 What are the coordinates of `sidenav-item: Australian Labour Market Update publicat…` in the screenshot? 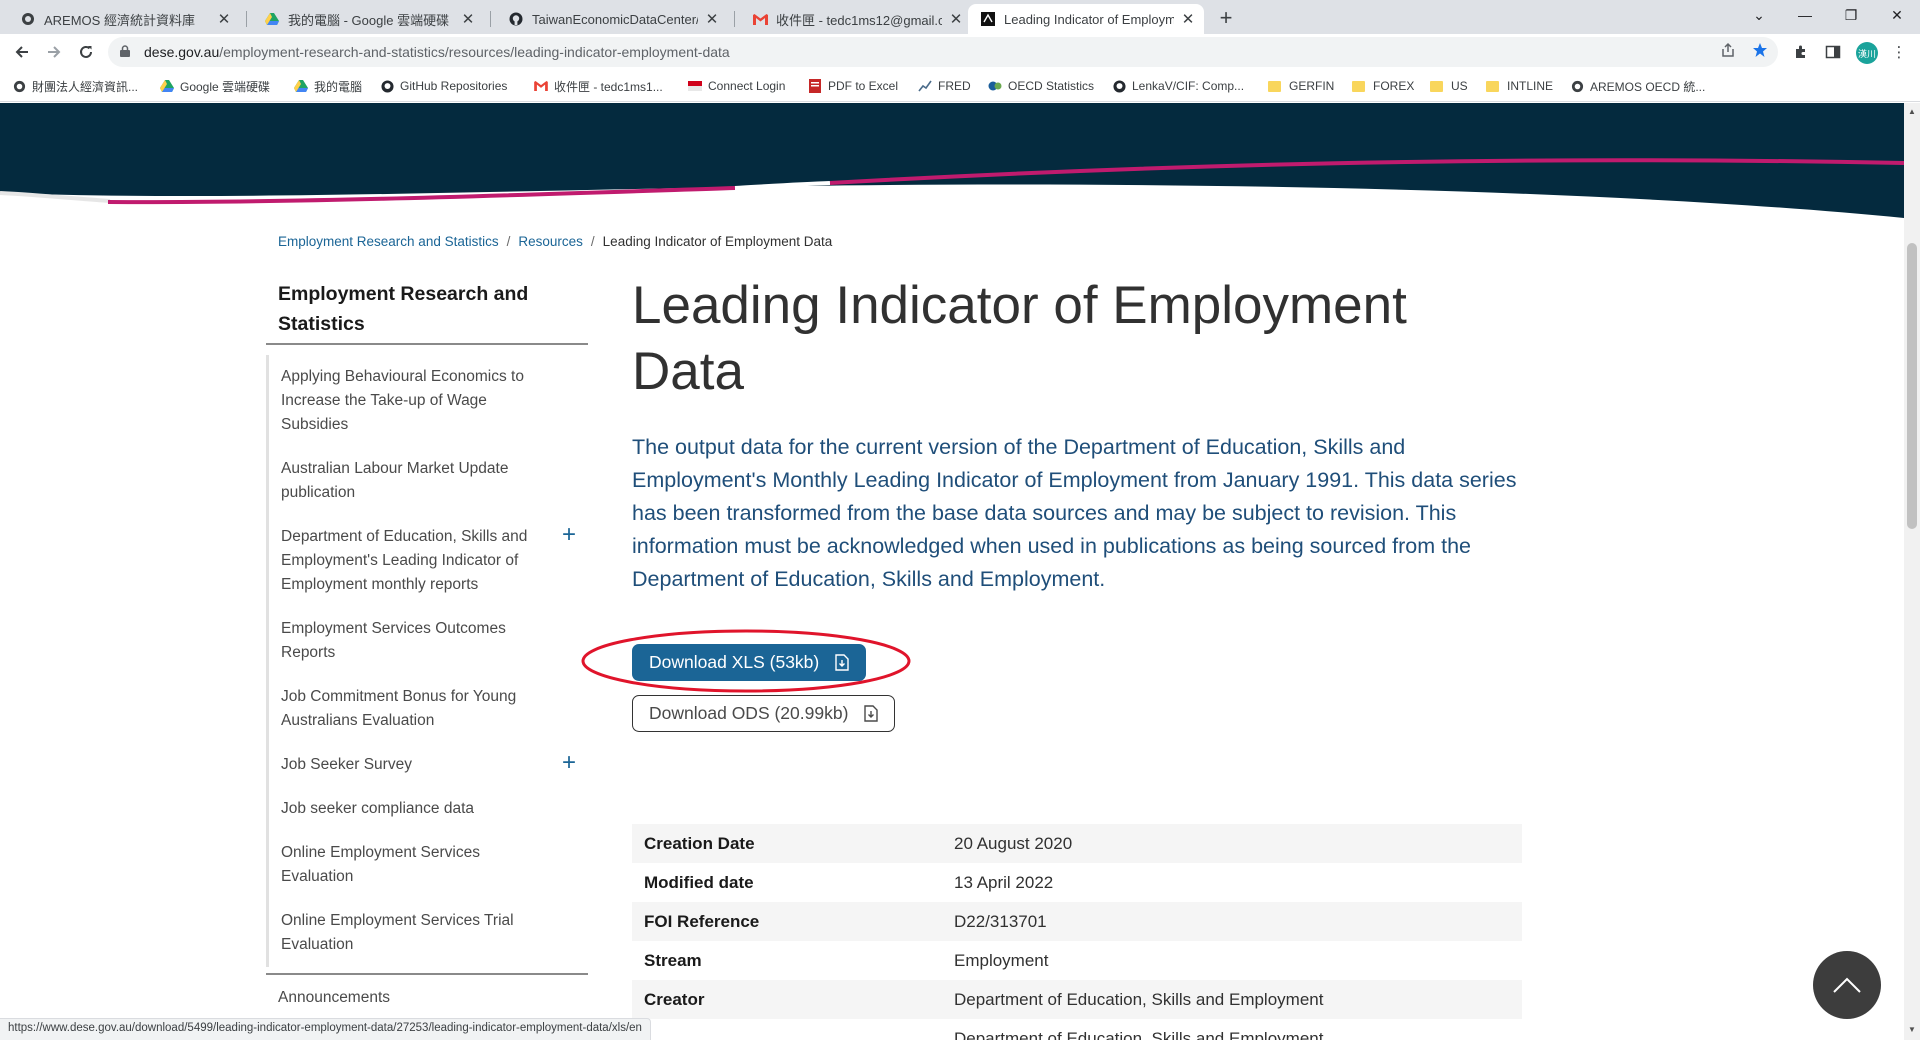 It's located at (427, 481).